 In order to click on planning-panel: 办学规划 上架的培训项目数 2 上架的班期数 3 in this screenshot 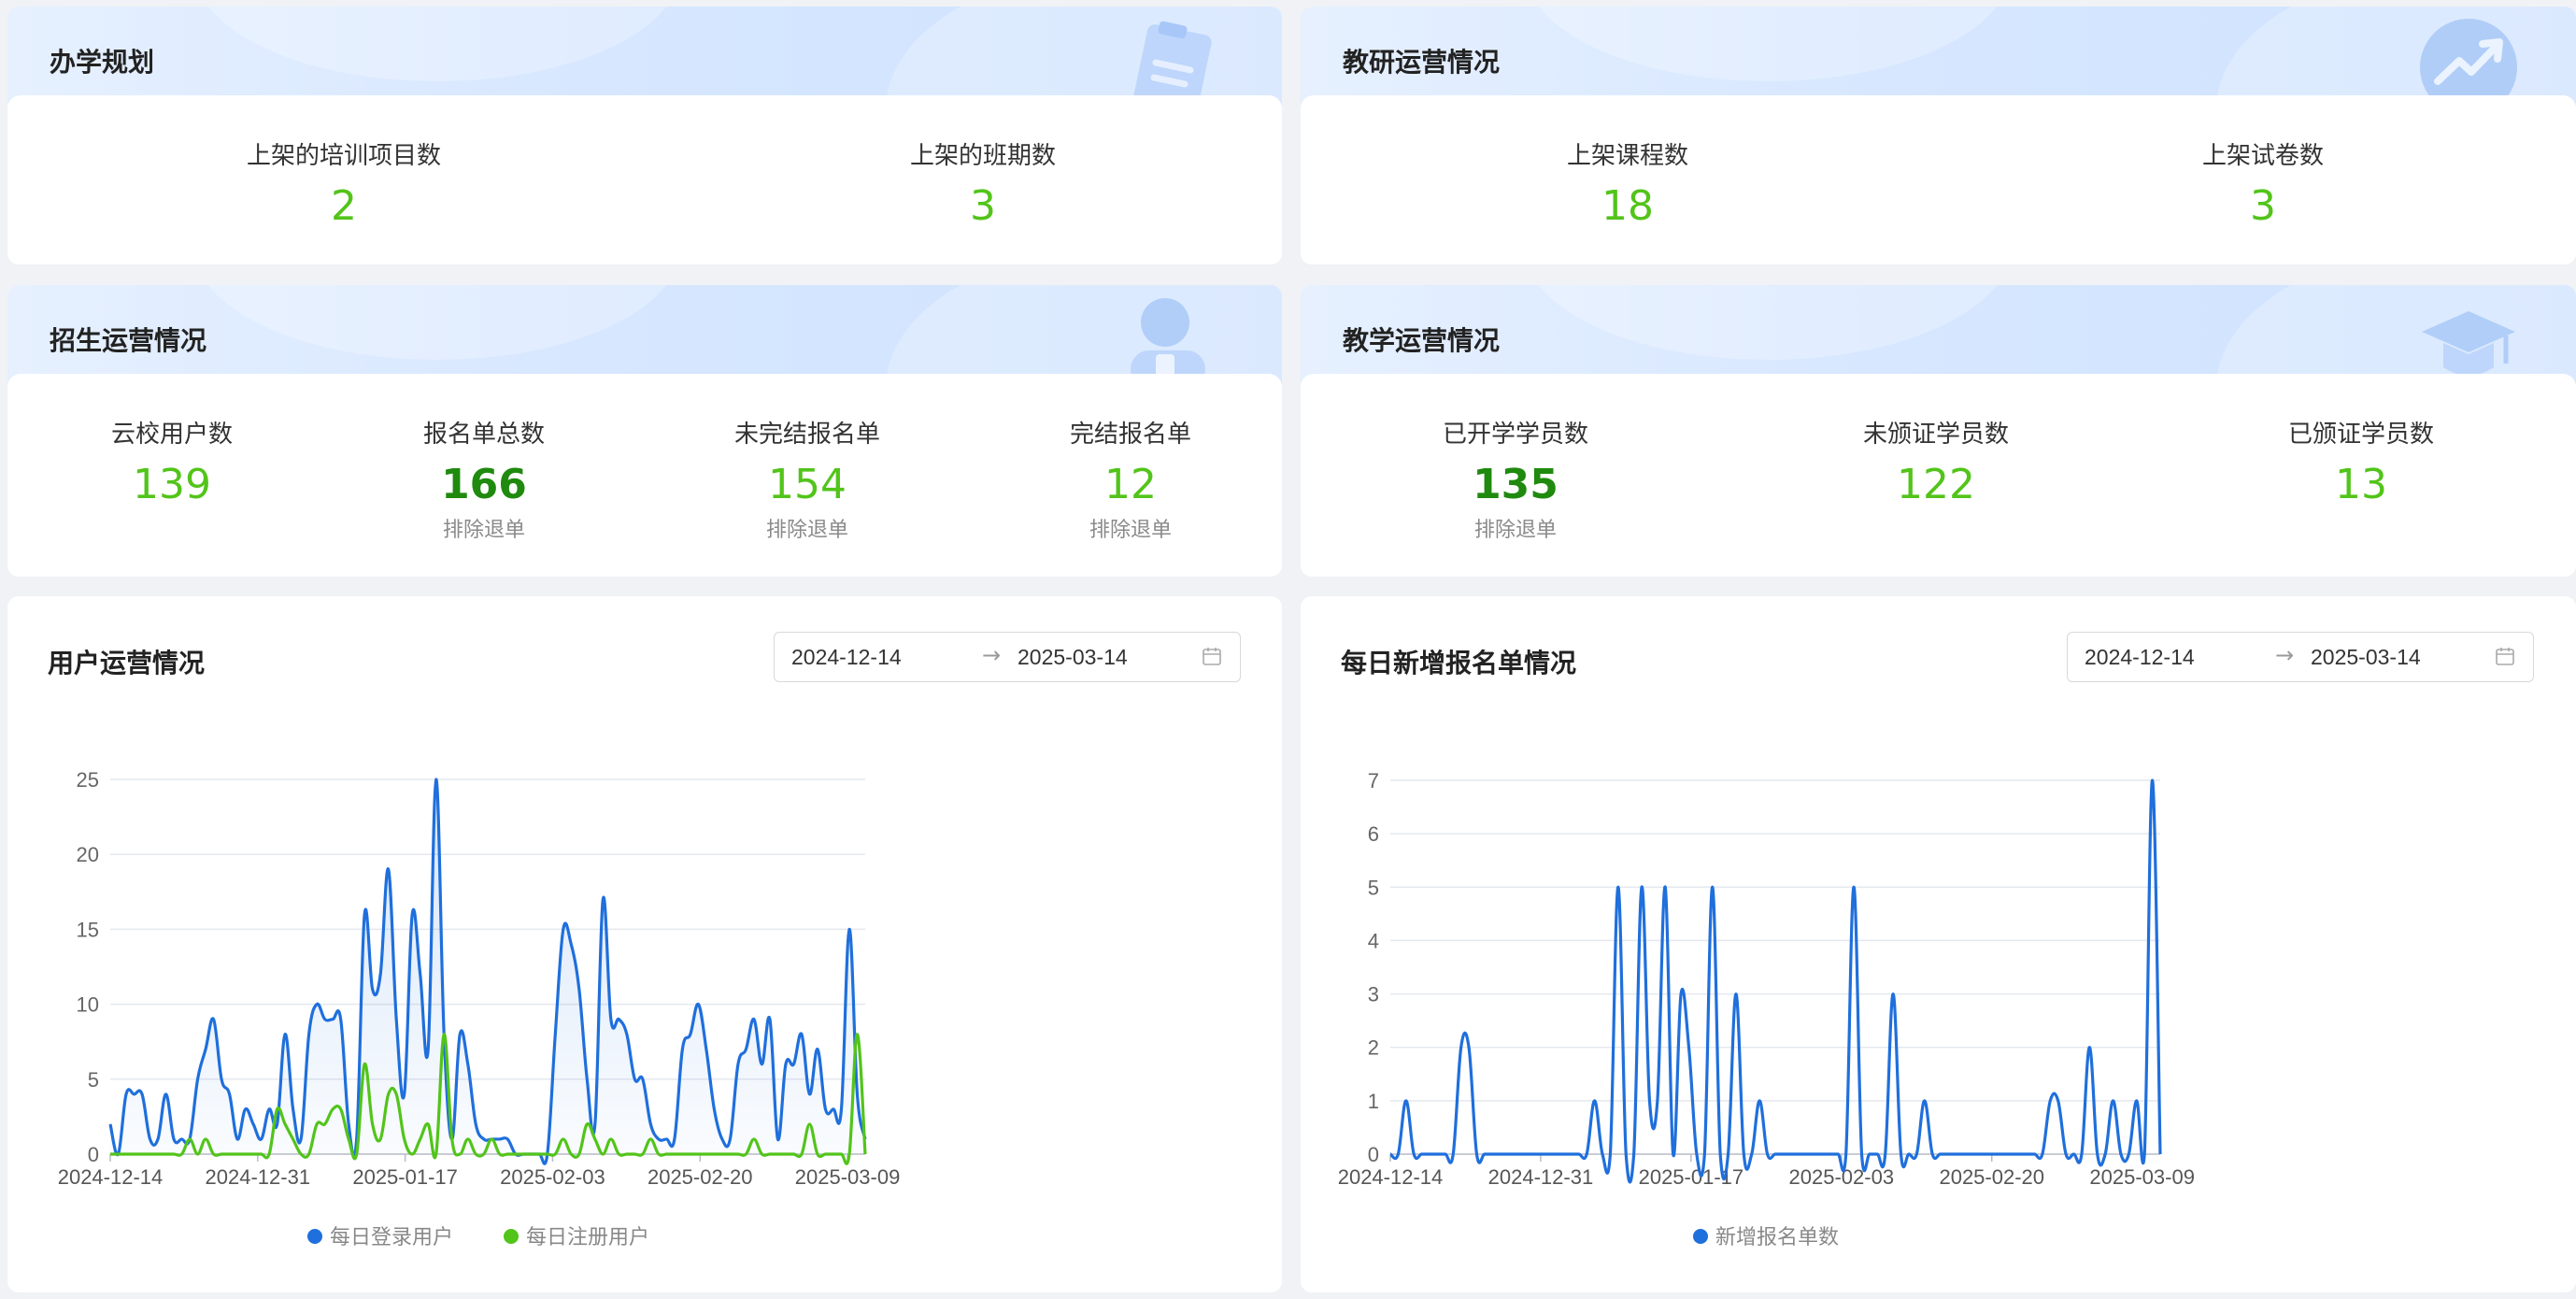, I will do `click(645, 135)`.